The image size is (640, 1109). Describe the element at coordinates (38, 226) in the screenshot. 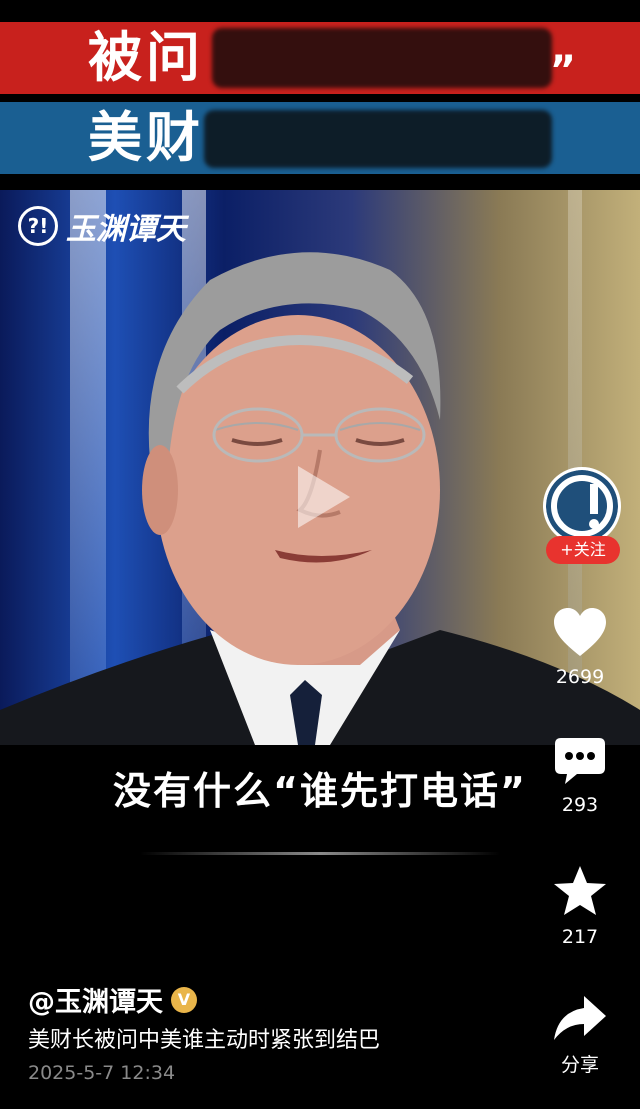

I see `channel-logo-icon: ?!` at that location.